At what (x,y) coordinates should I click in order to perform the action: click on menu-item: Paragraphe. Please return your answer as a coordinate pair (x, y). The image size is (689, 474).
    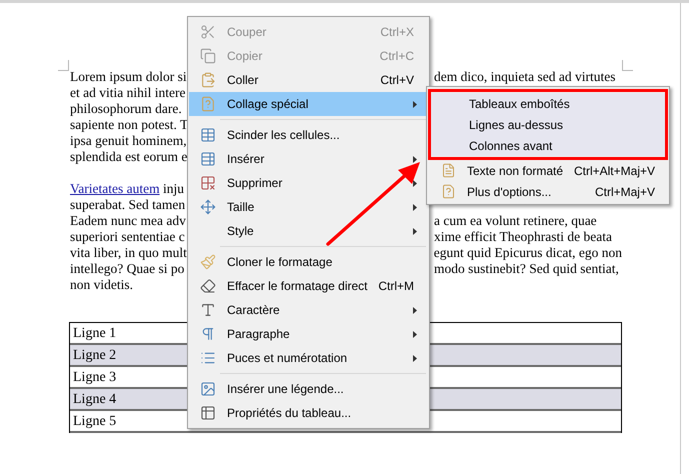
    Looking at the image, I should click on (308, 334).